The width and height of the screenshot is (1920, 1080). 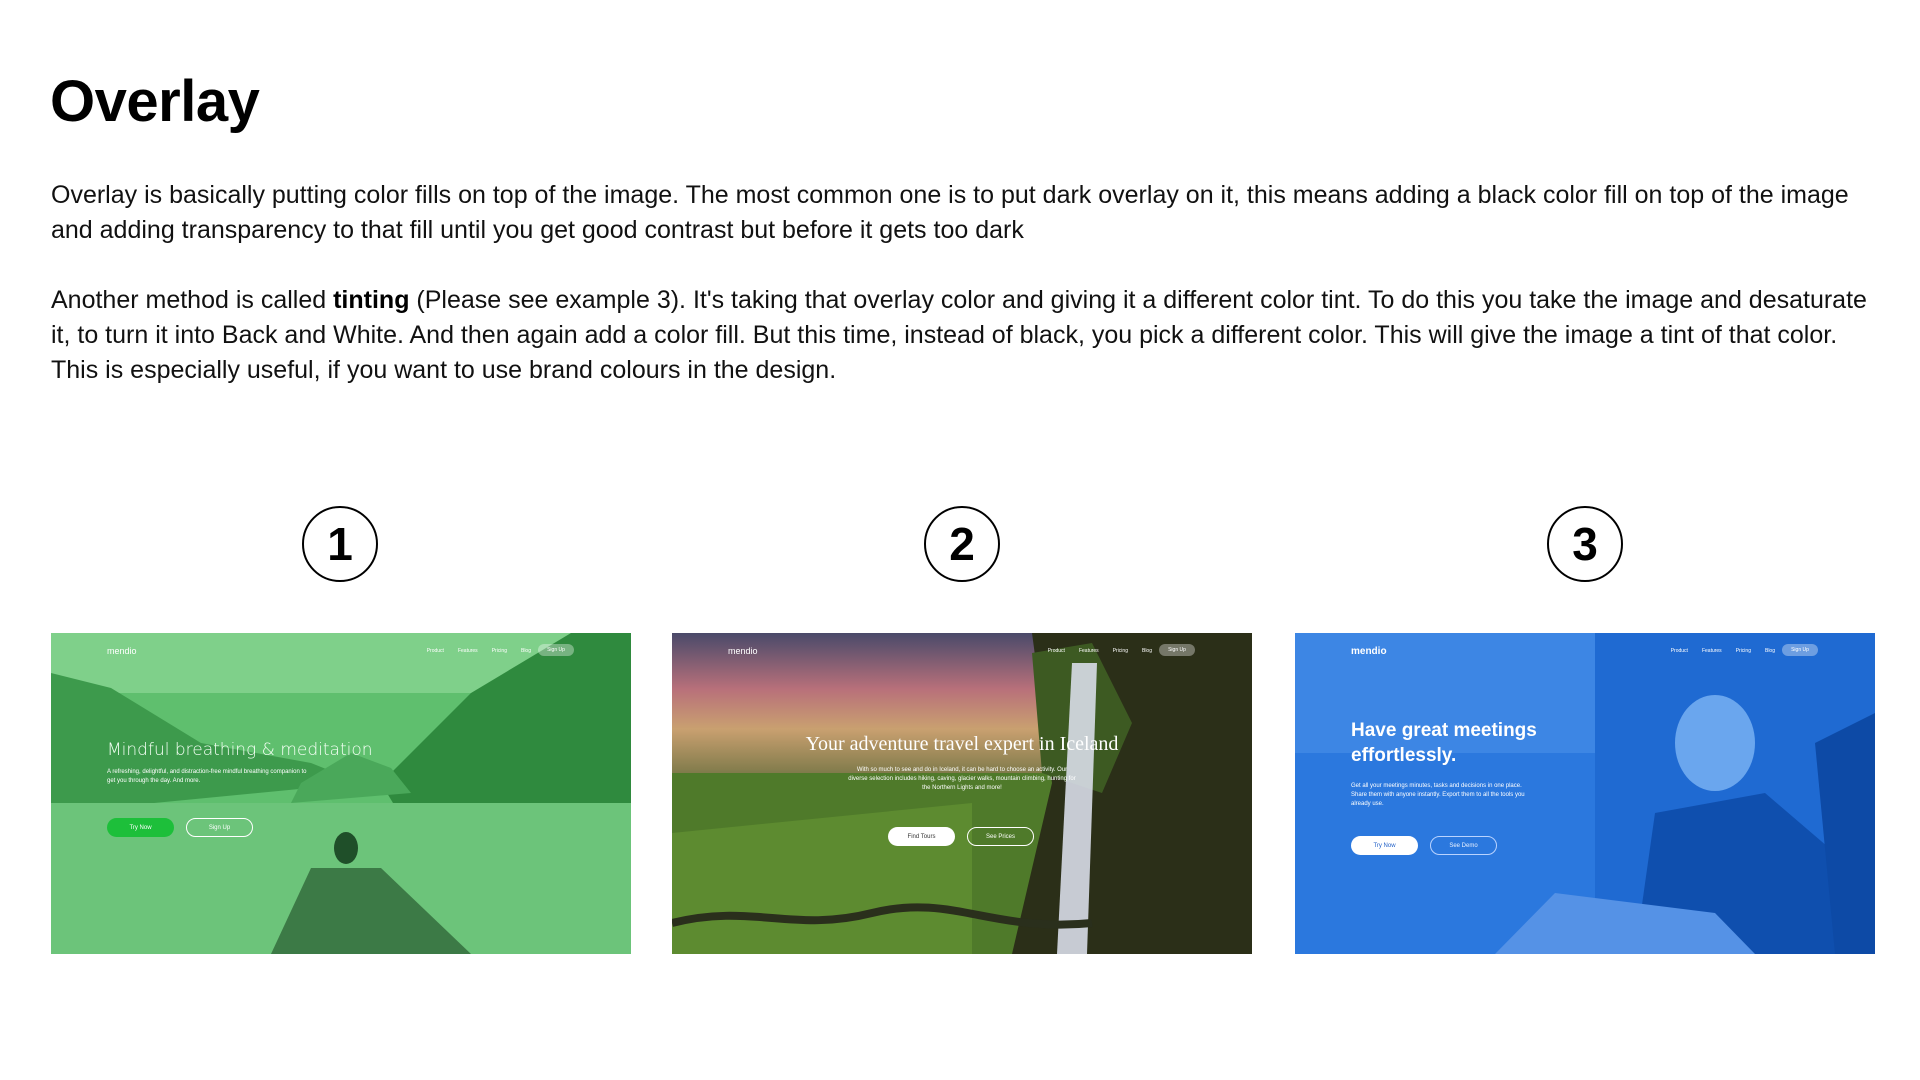 What do you see at coordinates (240, 750) in the screenshot?
I see `example-1-headline: Mindful breathing & meditation` at bounding box center [240, 750].